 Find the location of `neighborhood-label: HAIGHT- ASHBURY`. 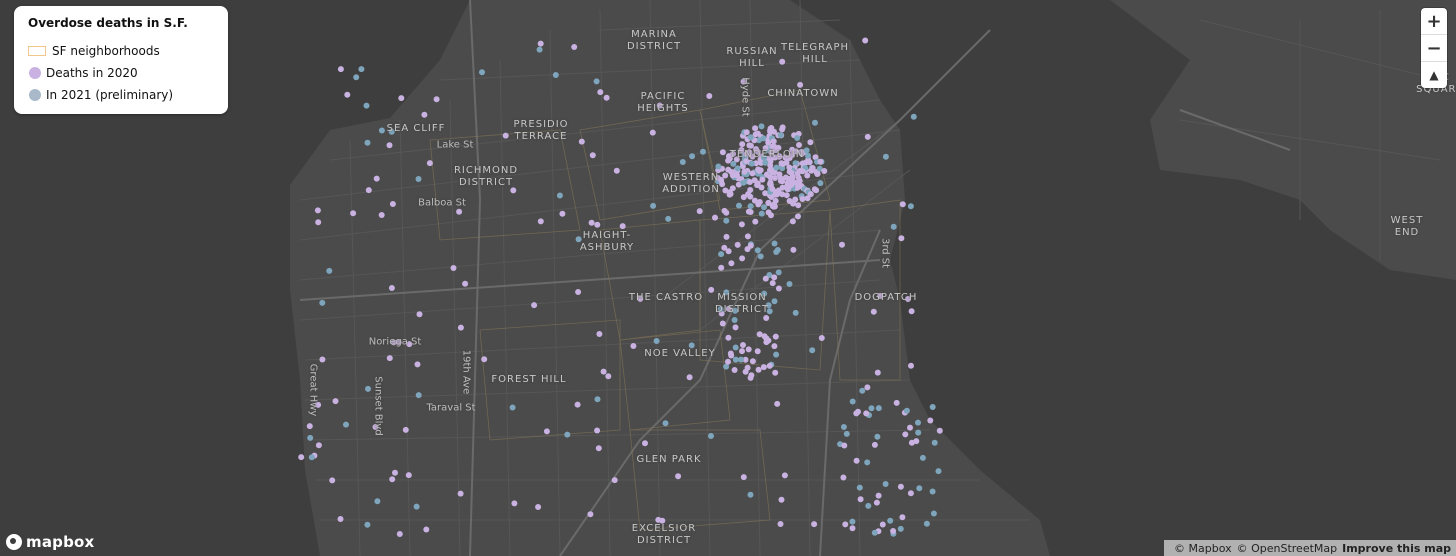

neighborhood-label: HAIGHT- ASHBURY is located at coordinates (607, 241).